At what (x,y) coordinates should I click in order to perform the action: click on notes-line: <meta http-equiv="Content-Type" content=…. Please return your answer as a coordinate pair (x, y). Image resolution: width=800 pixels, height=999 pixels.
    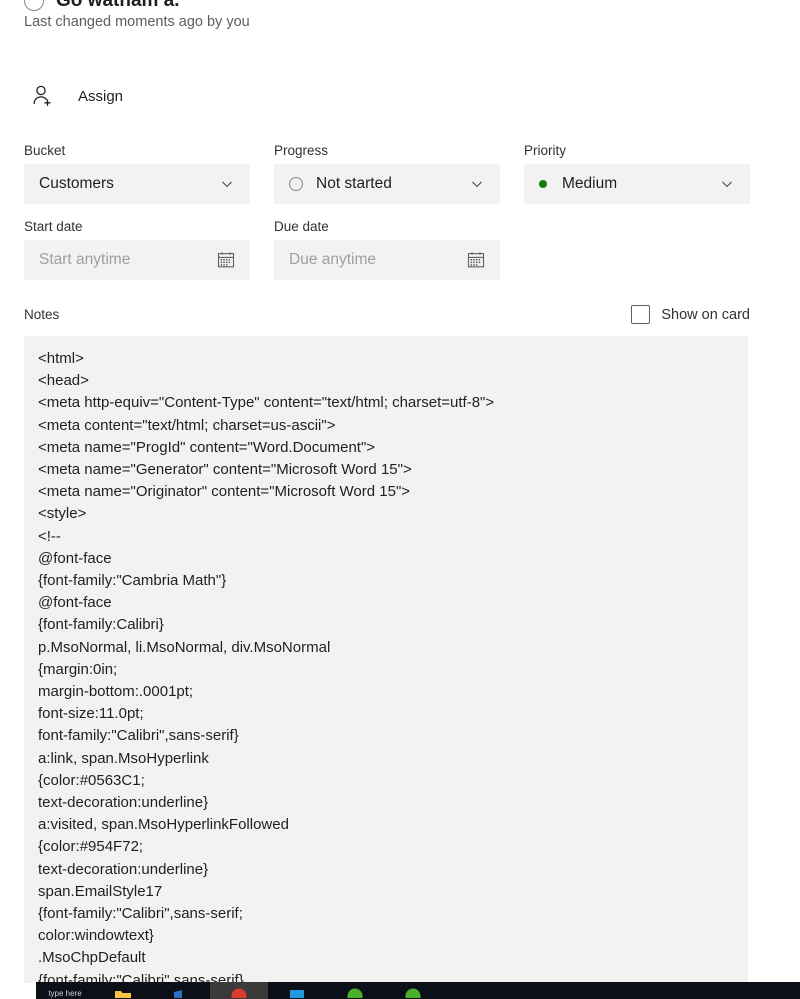
    Looking at the image, I should click on (266, 403).